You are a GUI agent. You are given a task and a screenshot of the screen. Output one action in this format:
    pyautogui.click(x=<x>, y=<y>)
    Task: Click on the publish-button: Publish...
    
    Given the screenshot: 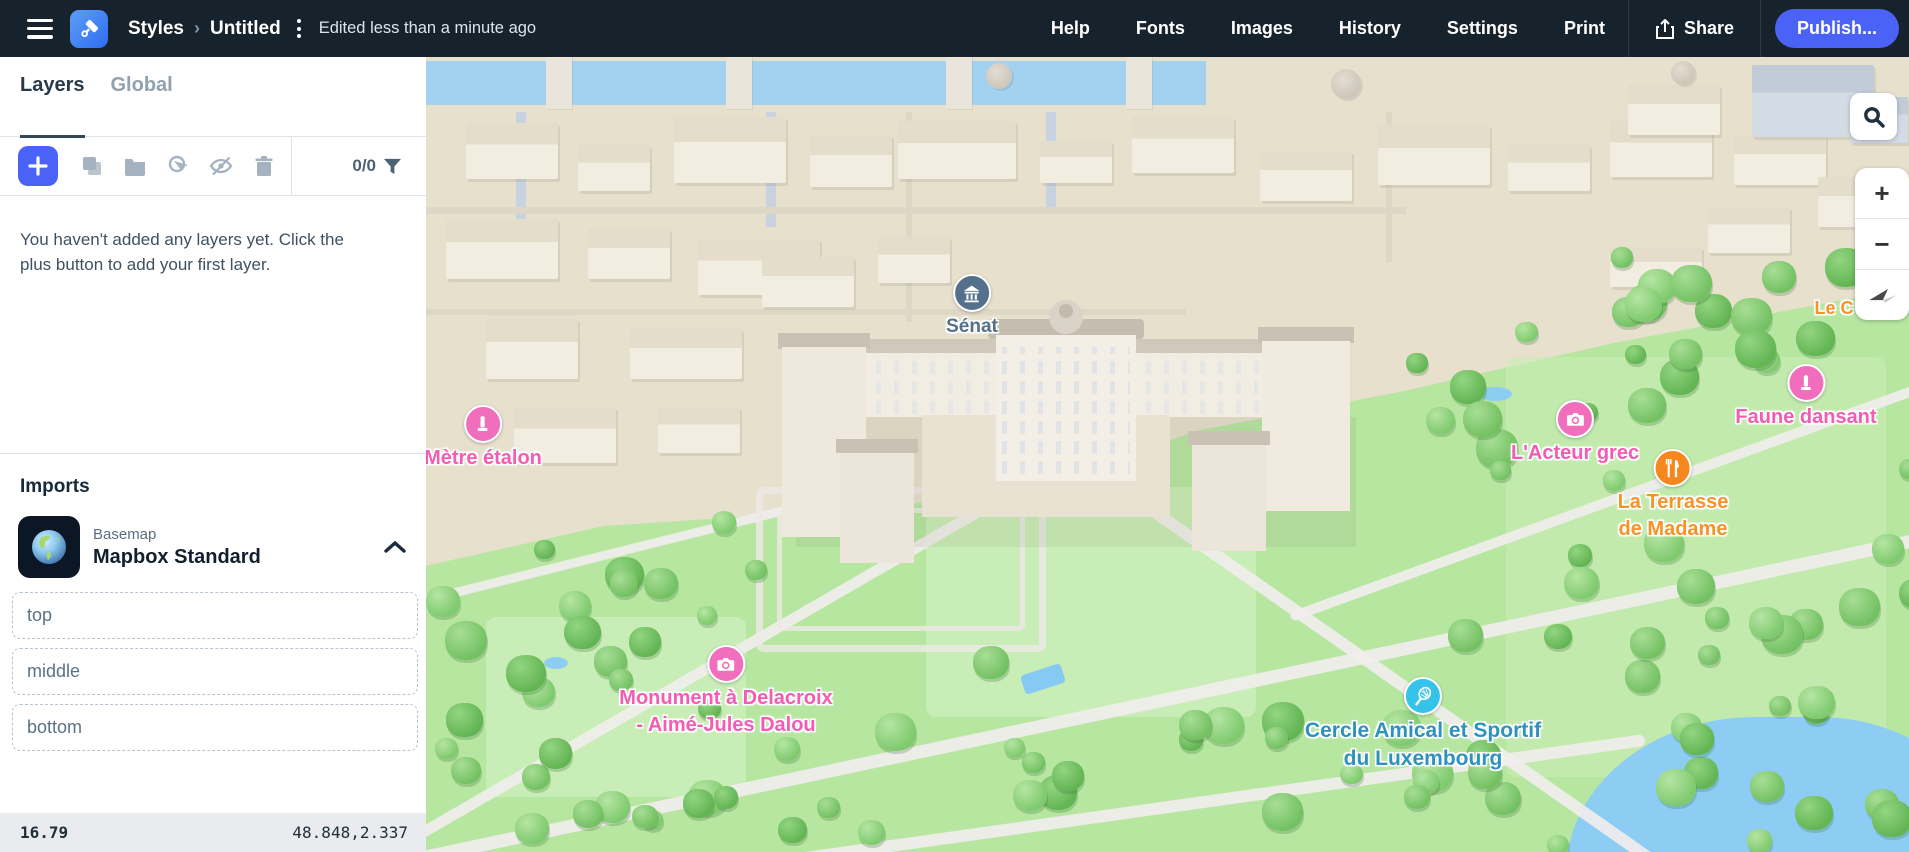 What is the action you would take?
    pyautogui.click(x=1836, y=28)
    